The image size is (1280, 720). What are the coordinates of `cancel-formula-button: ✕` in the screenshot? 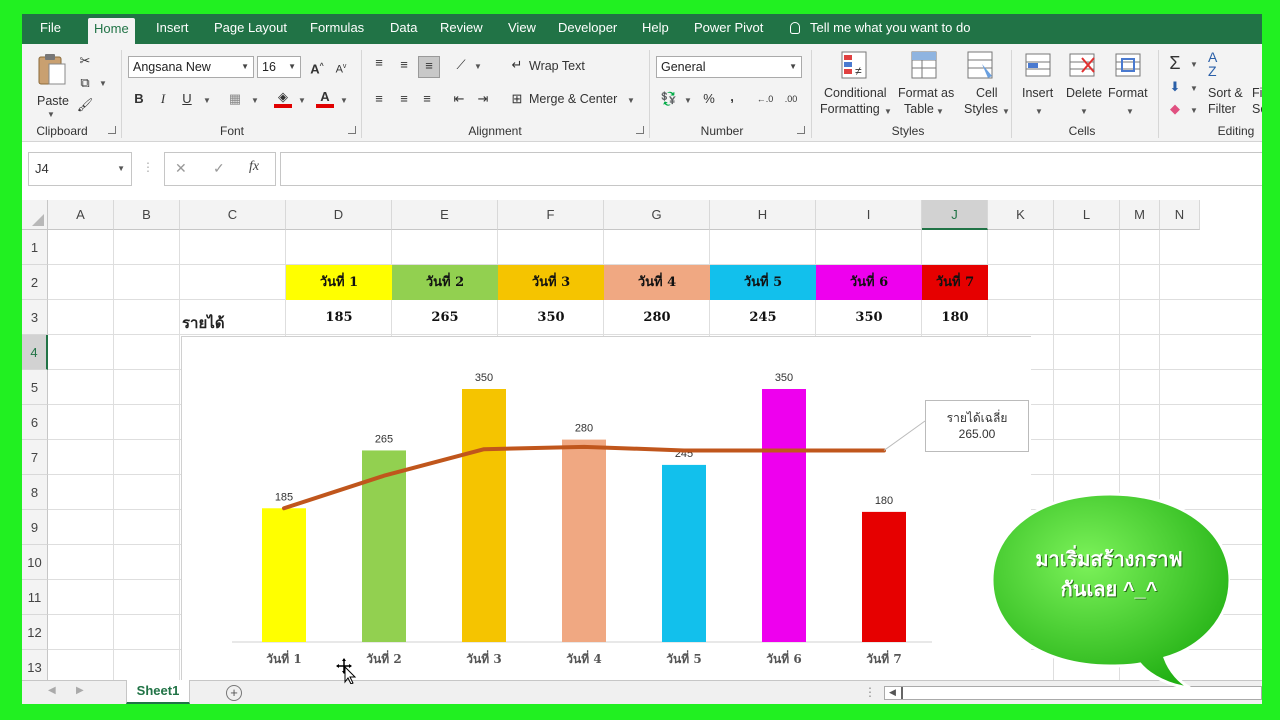 It's located at (181, 168).